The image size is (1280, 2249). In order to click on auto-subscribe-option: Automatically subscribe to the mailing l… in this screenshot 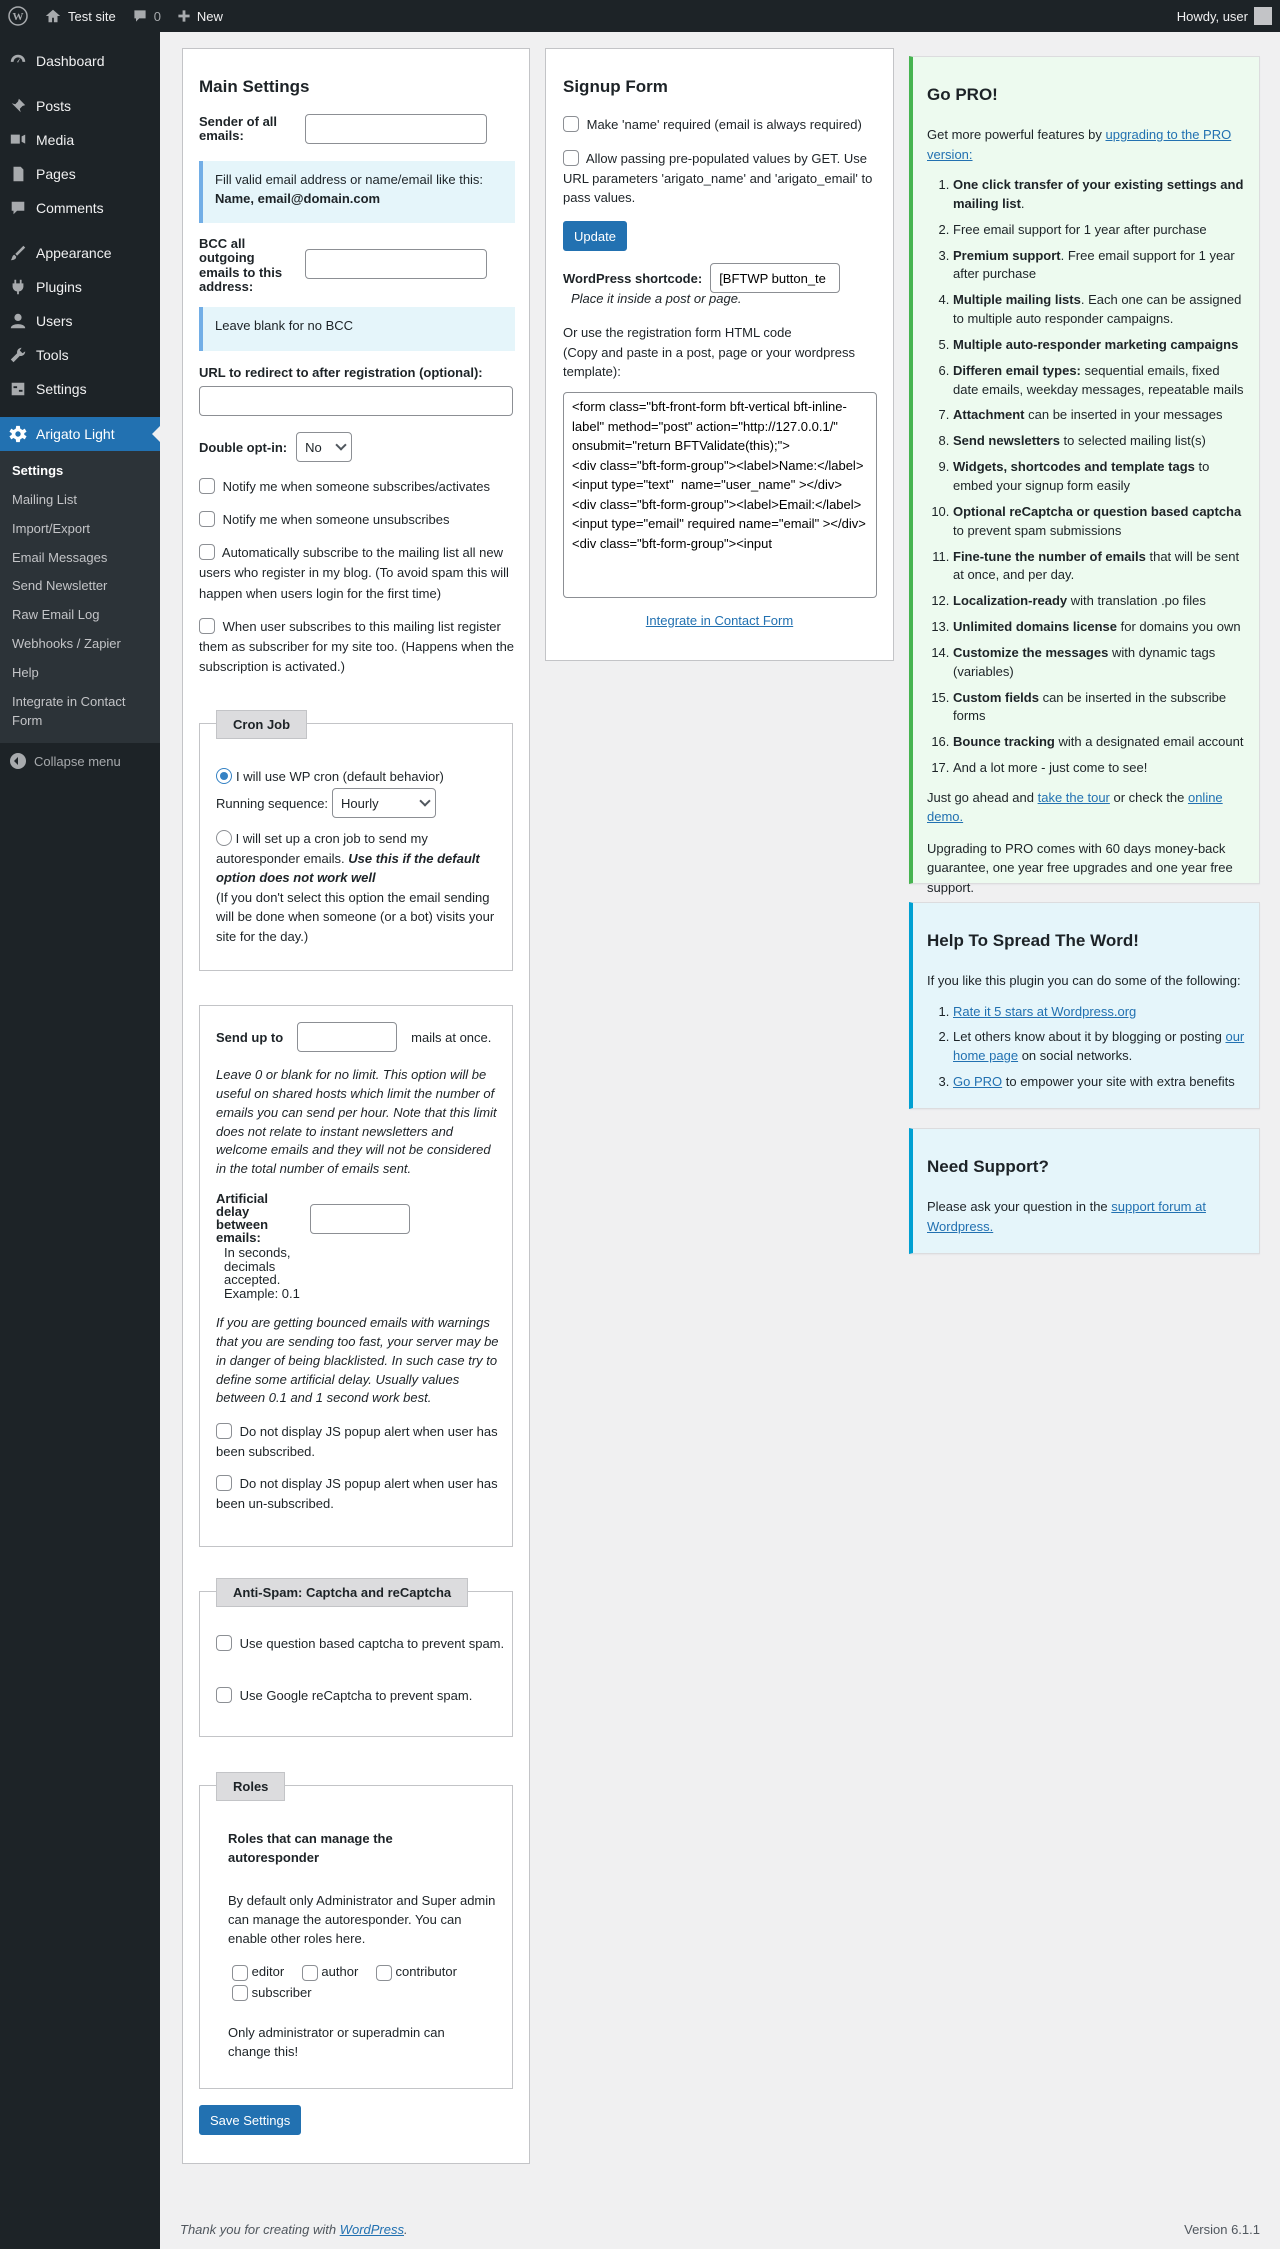, I will do `click(358, 573)`.